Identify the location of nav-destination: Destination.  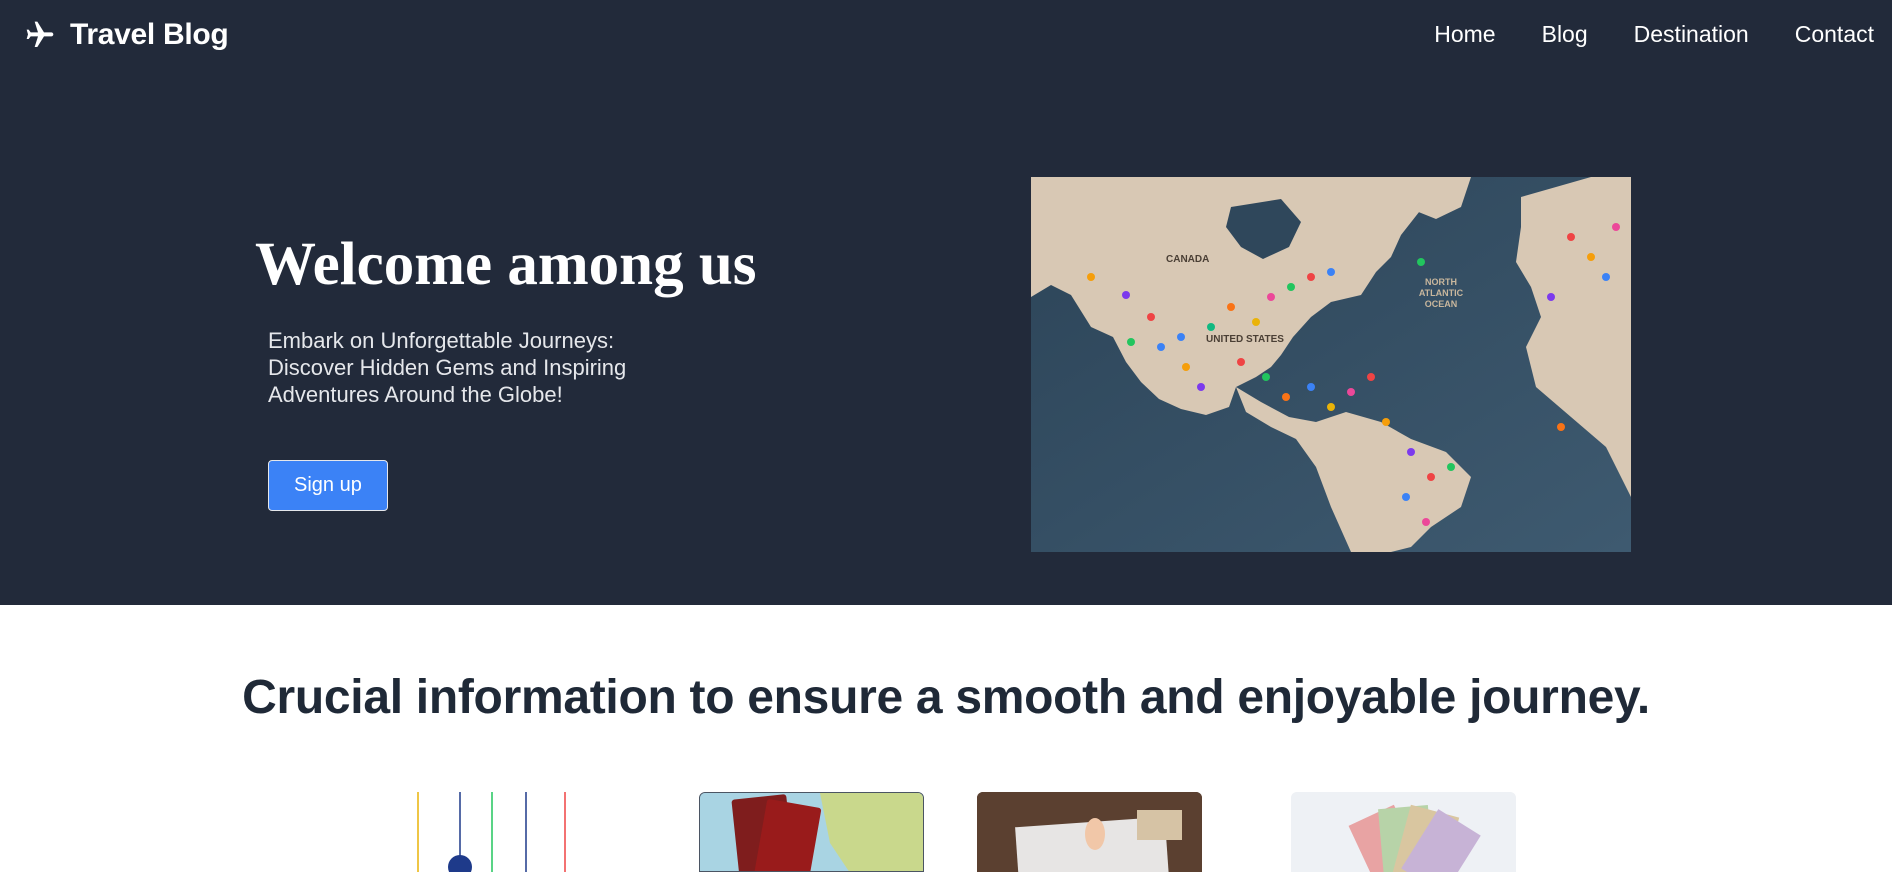
(1691, 34).